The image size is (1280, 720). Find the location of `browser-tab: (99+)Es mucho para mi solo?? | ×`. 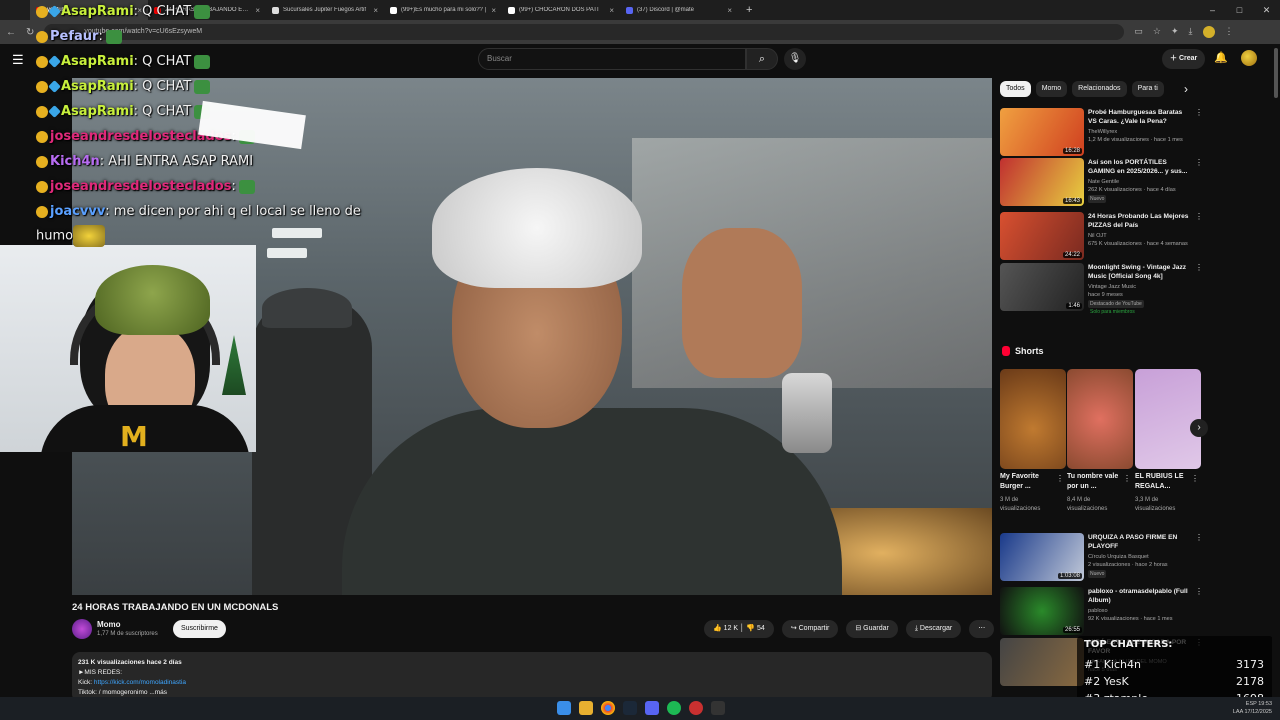

browser-tab: (99+)Es mucho para mi solo?? | × is located at coordinates (443, 10).